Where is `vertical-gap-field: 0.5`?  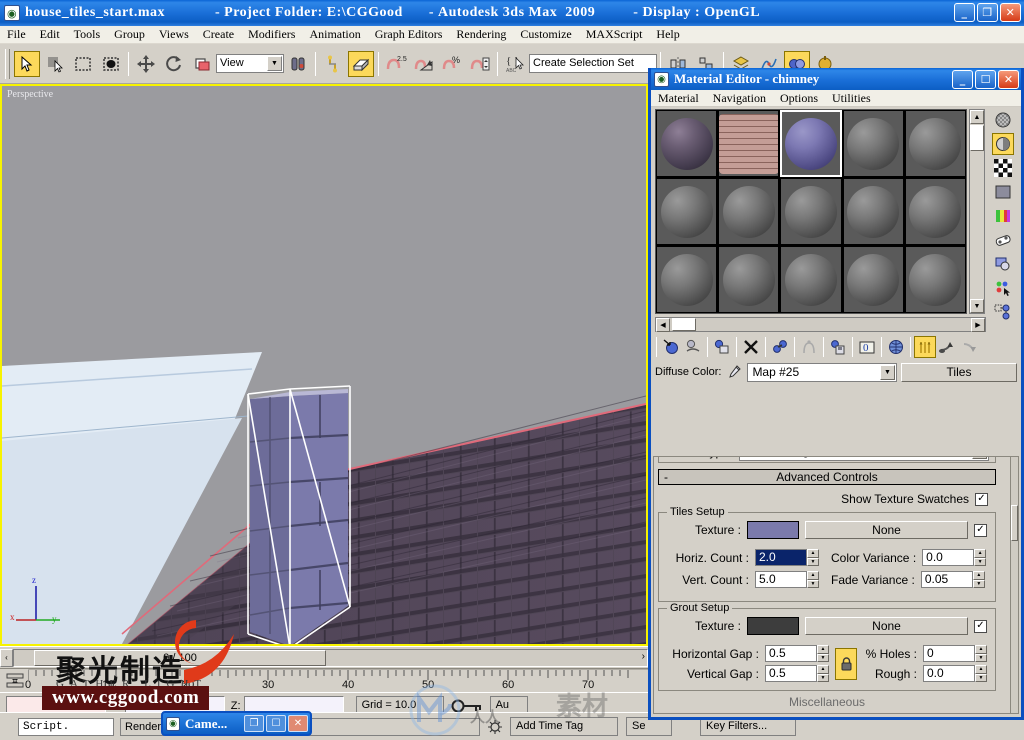
vertical-gap-field: 0.5 is located at coordinates (791, 673).